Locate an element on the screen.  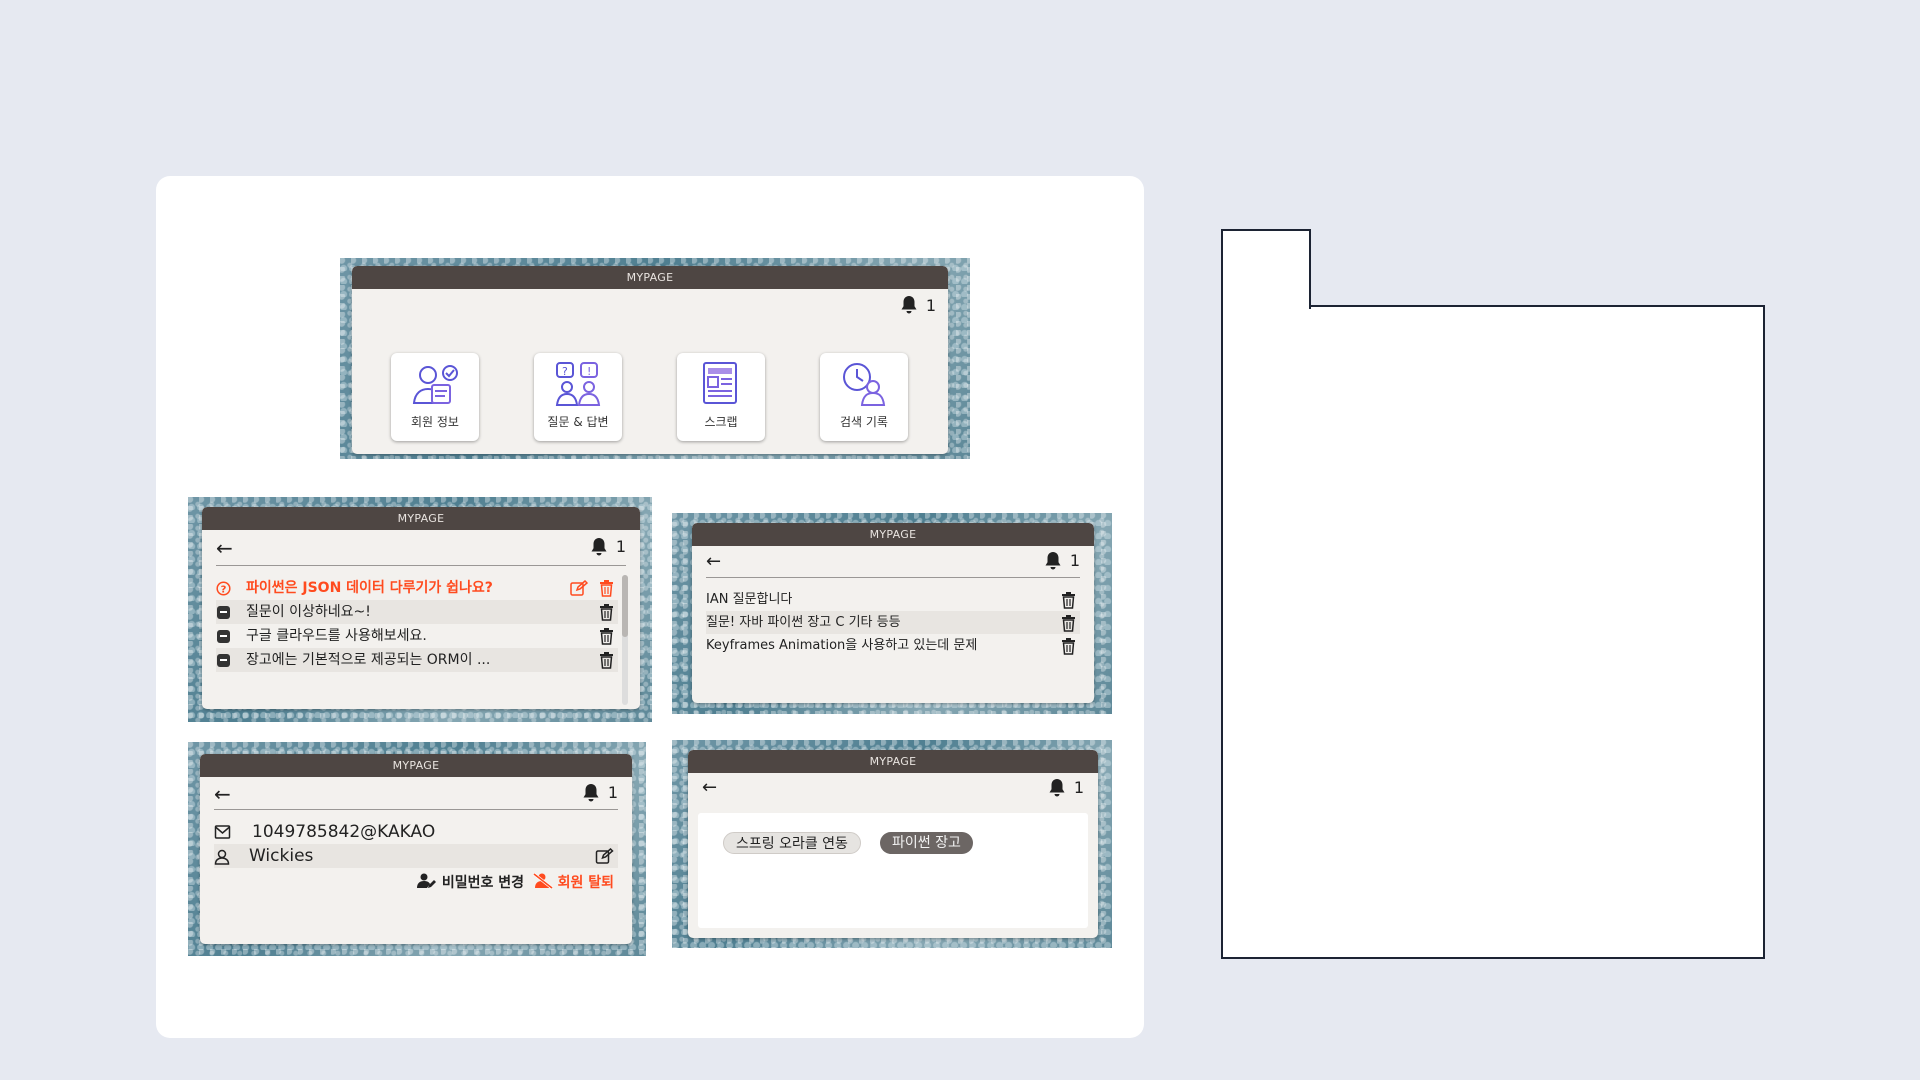
question-circle-icon: ? is located at coordinates (223, 588).